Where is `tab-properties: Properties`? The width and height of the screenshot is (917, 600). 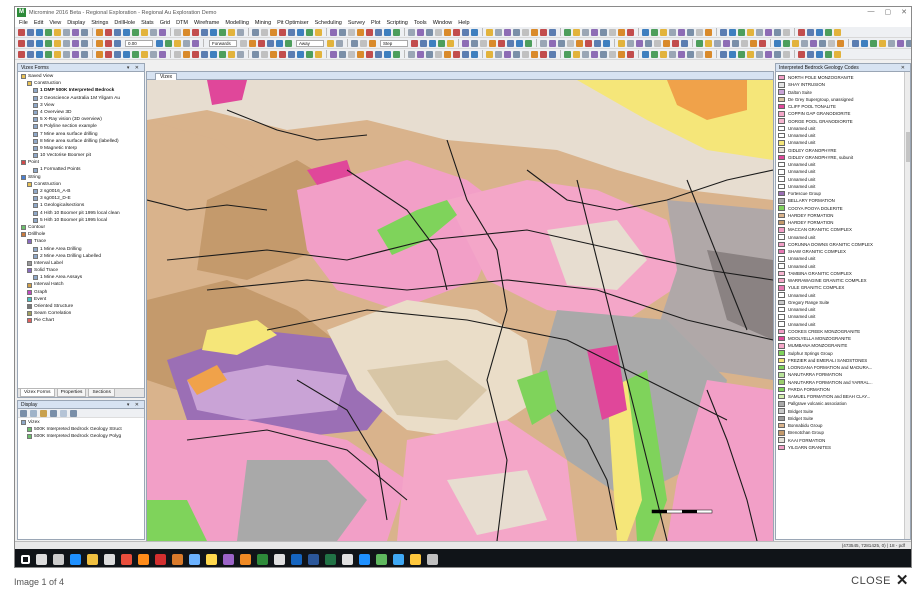 tab-properties: Properties is located at coordinates (71, 393).